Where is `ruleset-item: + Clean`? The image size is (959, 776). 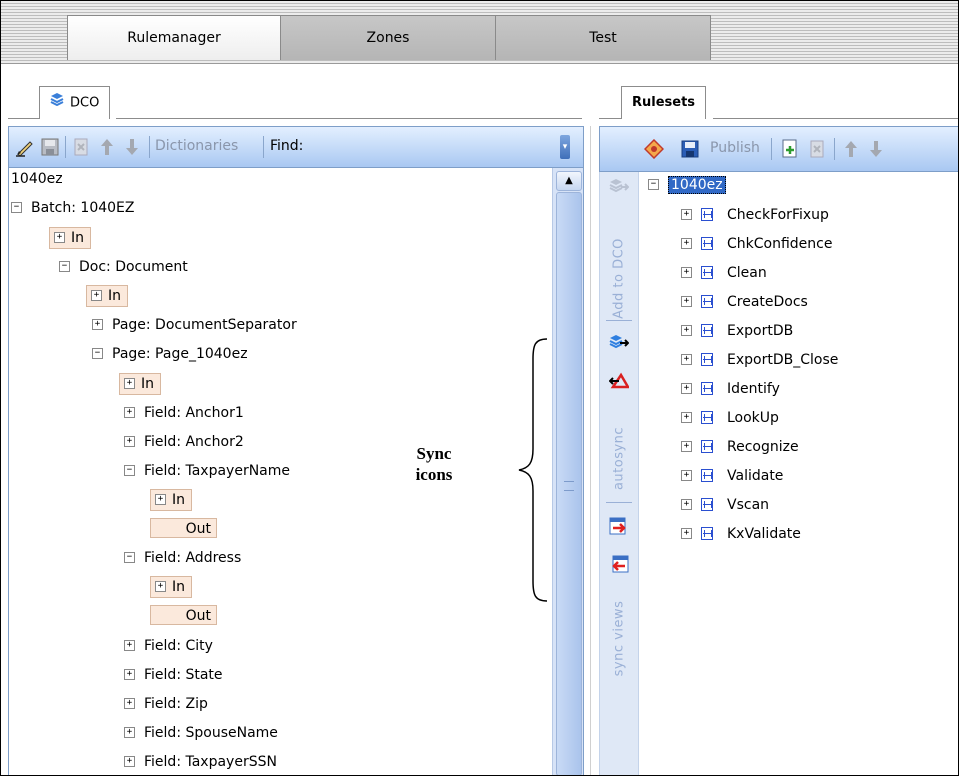 ruleset-item: + Clean is located at coordinates (724, 273).